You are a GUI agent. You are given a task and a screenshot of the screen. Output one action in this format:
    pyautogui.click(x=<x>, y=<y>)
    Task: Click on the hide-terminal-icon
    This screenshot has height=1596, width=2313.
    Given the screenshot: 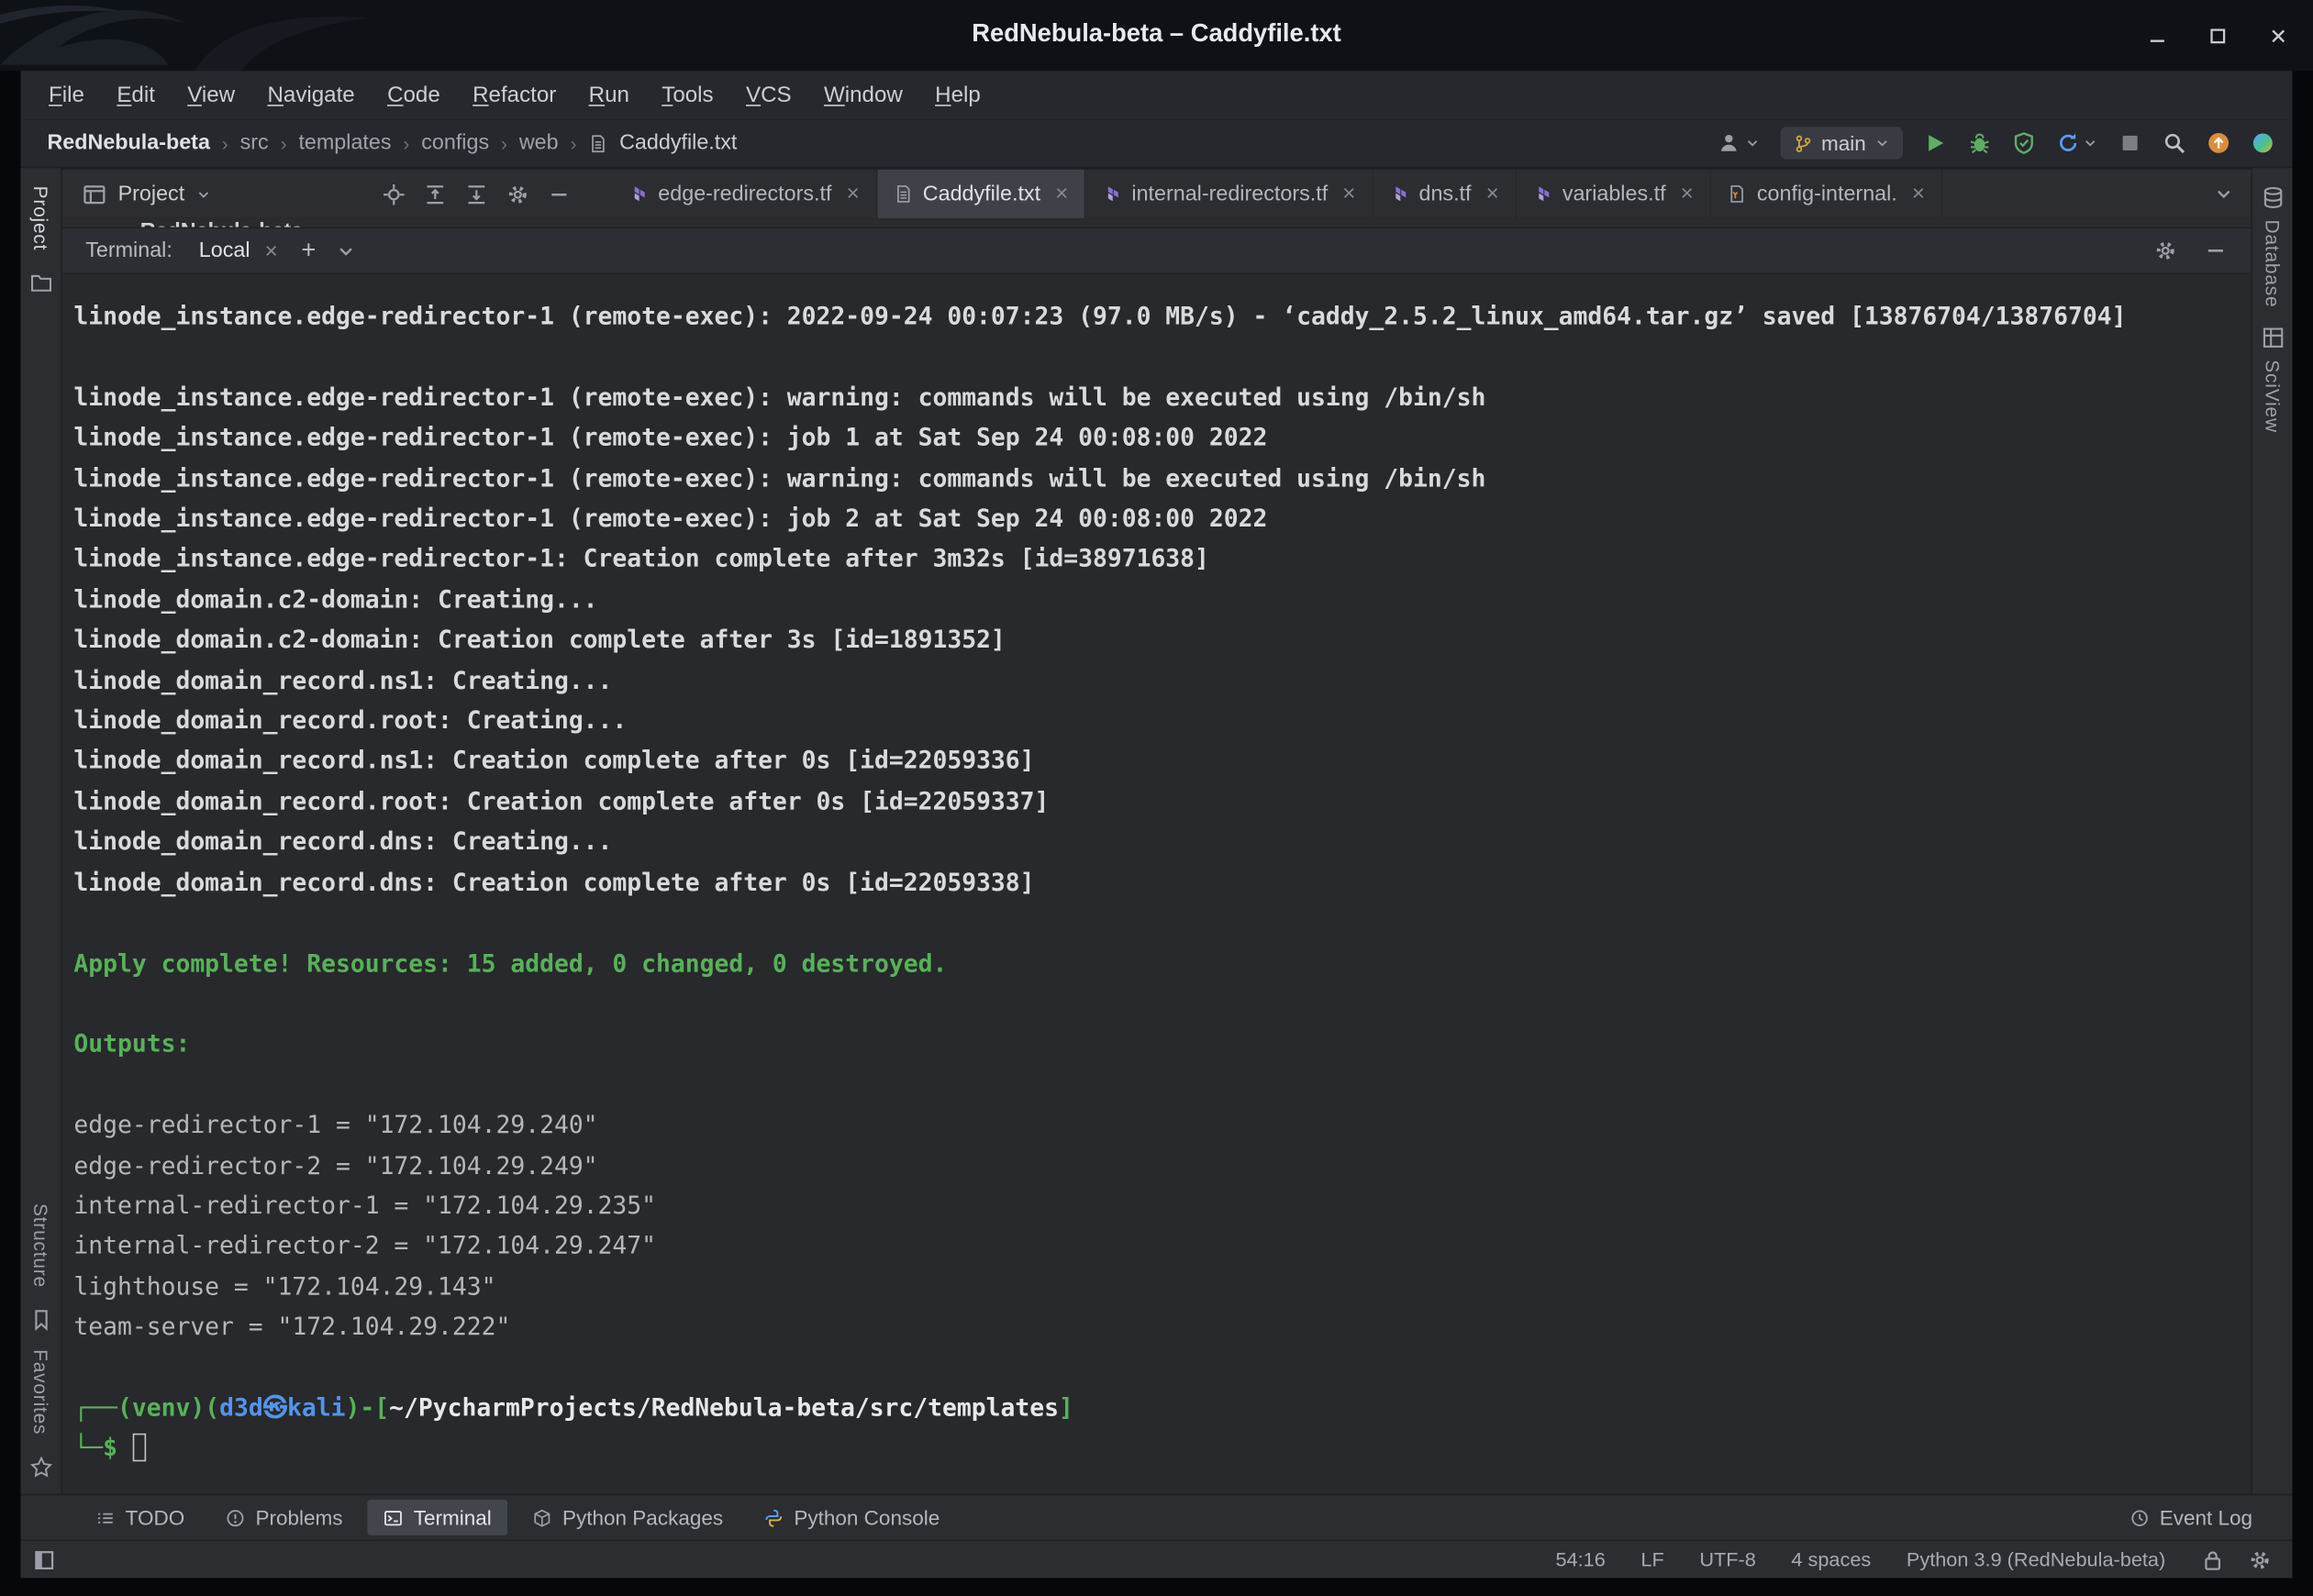 What is the action you would take?
    pyautogui.click(x=2216, y=250)
    